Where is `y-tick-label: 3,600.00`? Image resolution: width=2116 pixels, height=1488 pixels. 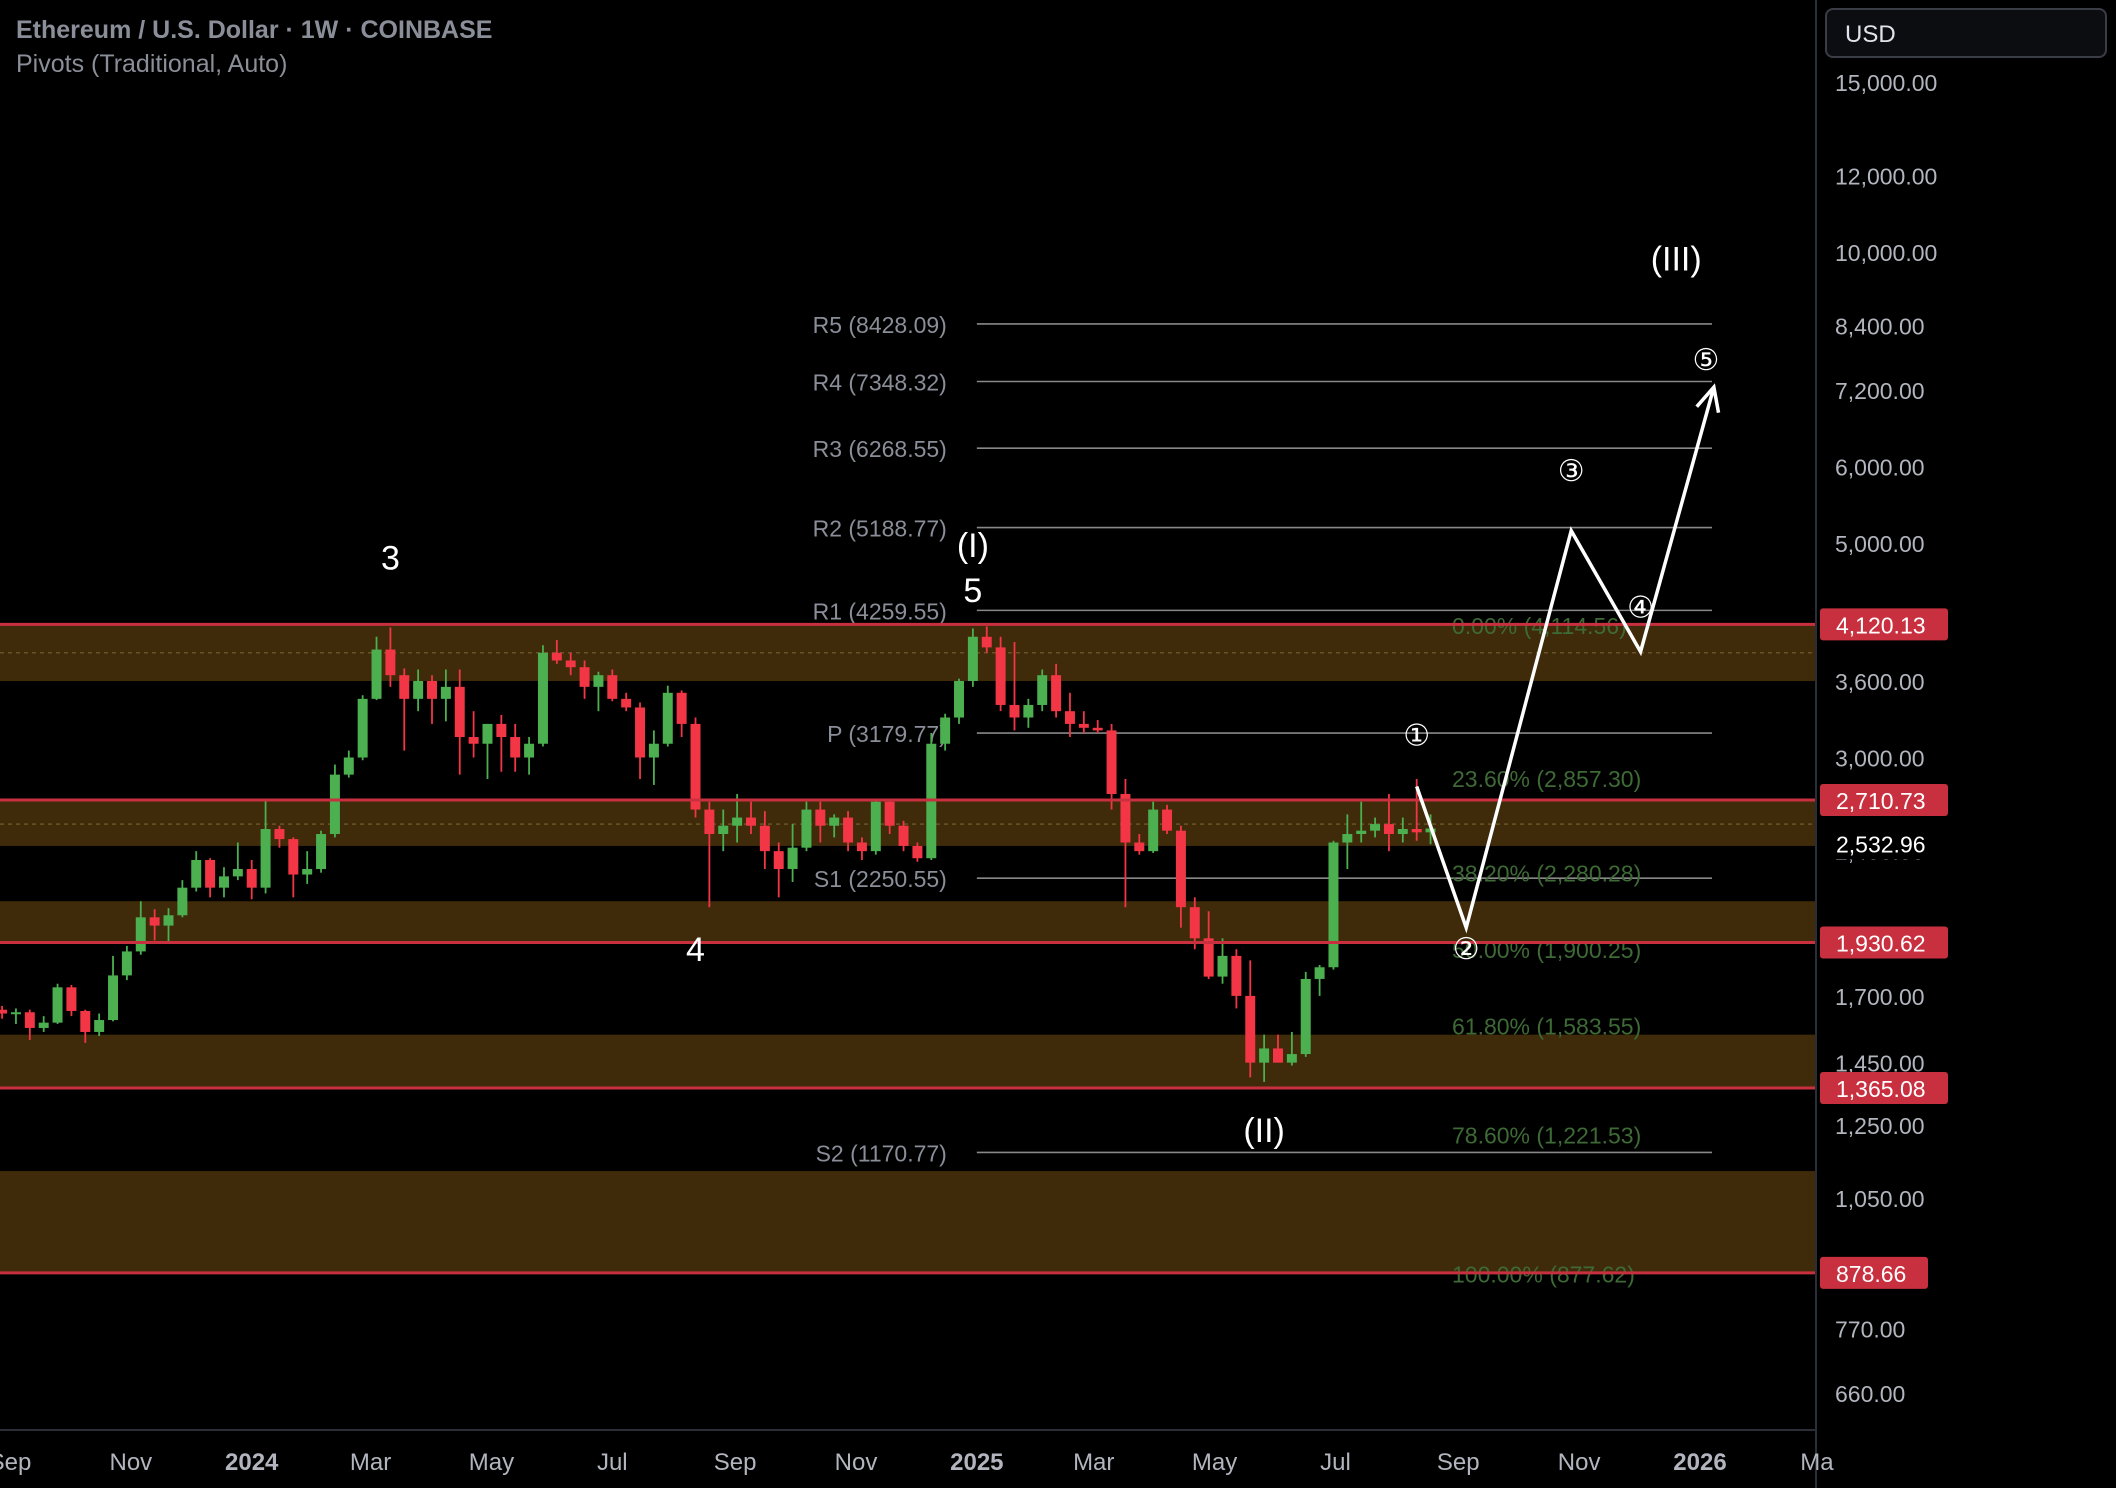
y-tick-label: 3,600.00 is located at coordinates (1880, 682).